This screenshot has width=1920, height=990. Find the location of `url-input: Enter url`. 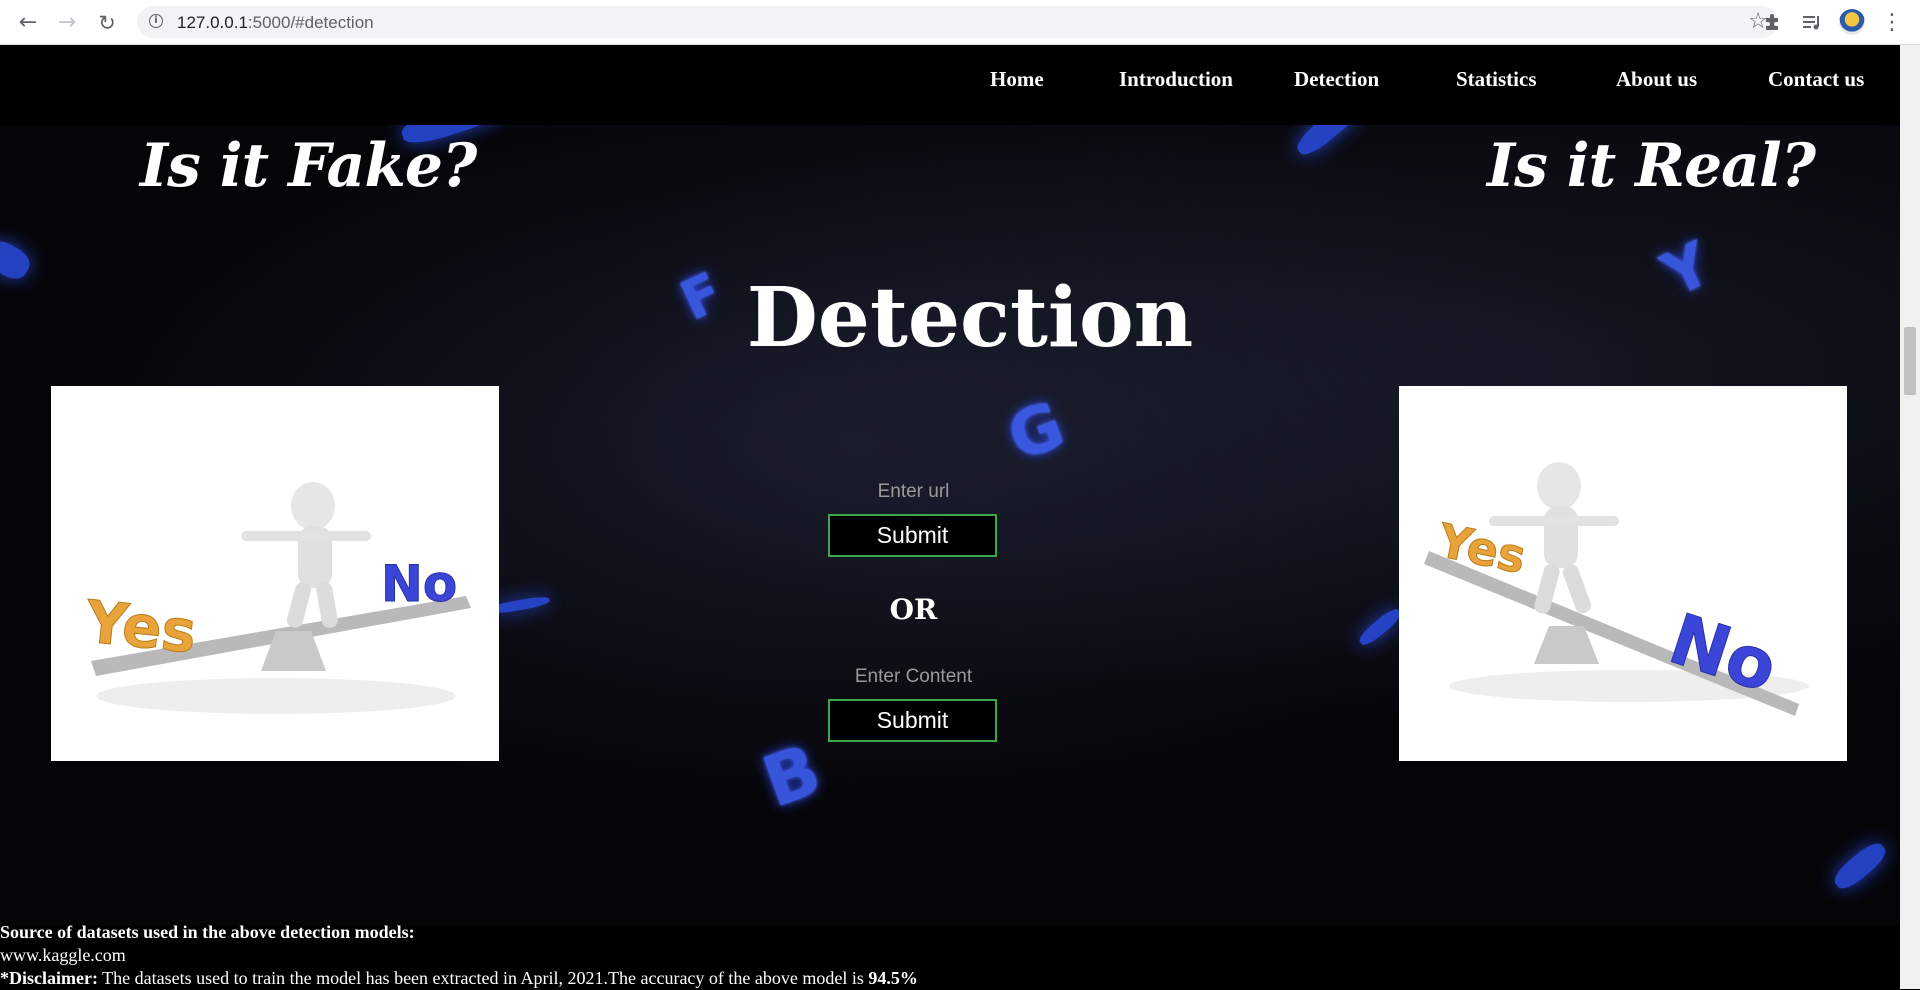

url-input: Enter url is located at coordinates (913, 492).